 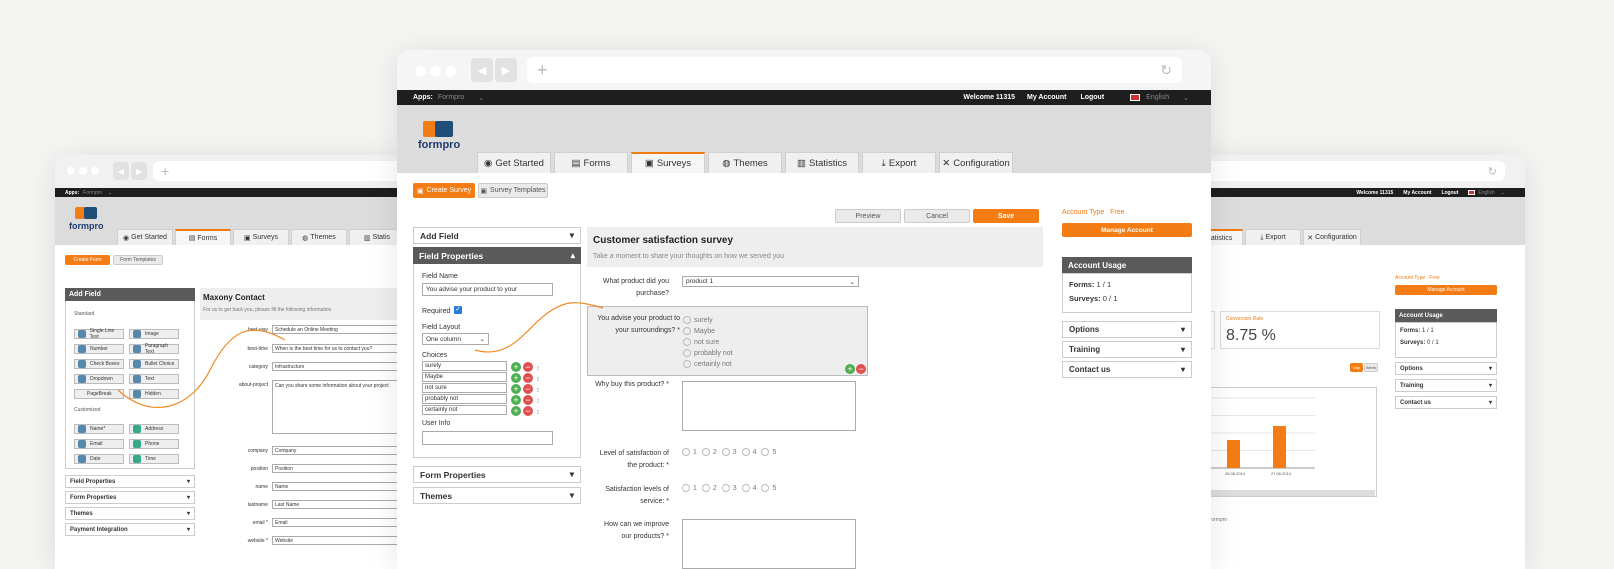 I want to click on tab-surveys: ▣ Surveys, so click(x=668, y=162).